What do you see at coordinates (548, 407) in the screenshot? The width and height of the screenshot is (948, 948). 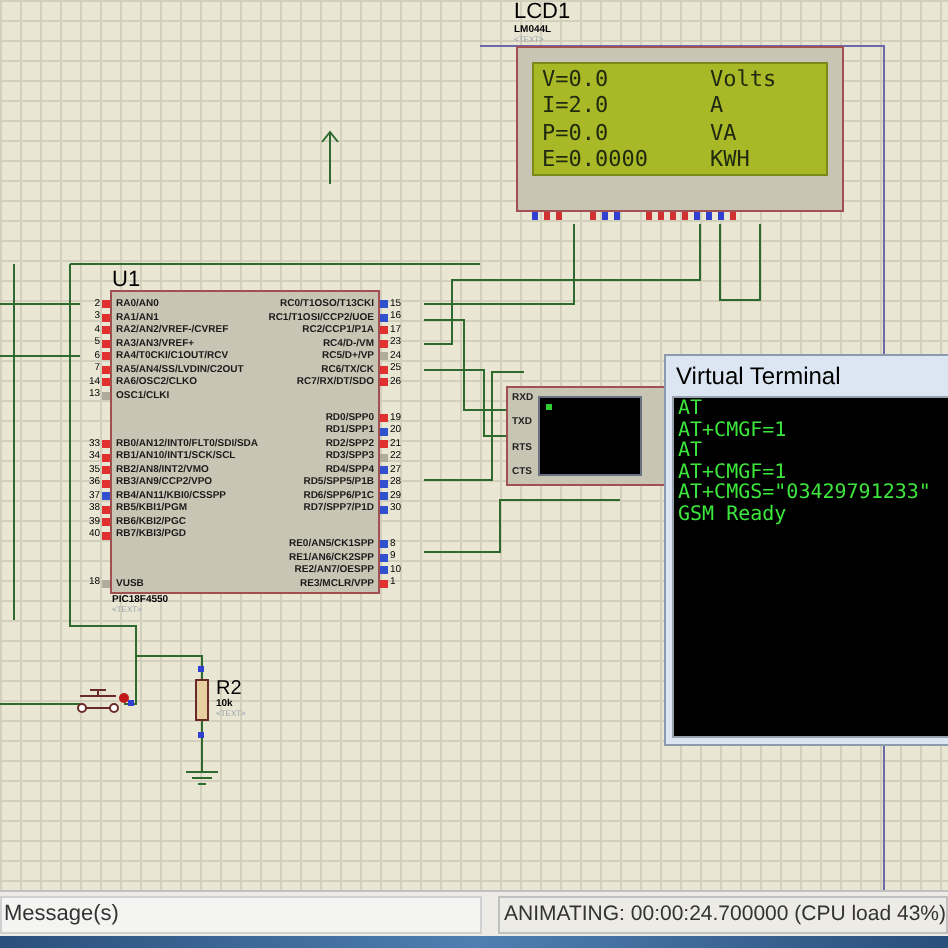 I see `cursor-icon` at bounding box center [548, 407].